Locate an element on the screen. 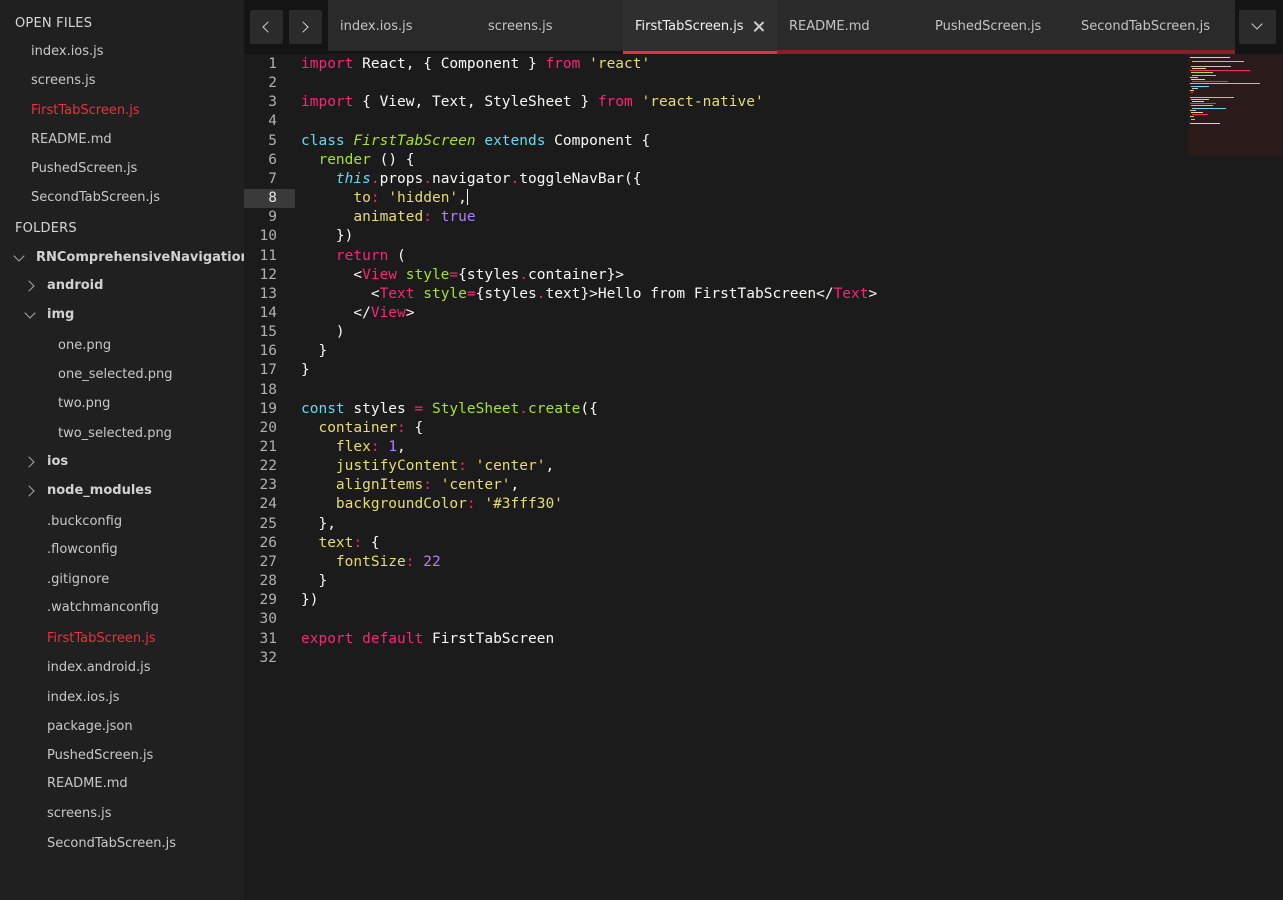 The image size is (1283, 900). code-line: fontSize: 22 is located at coordinates (371, 562).